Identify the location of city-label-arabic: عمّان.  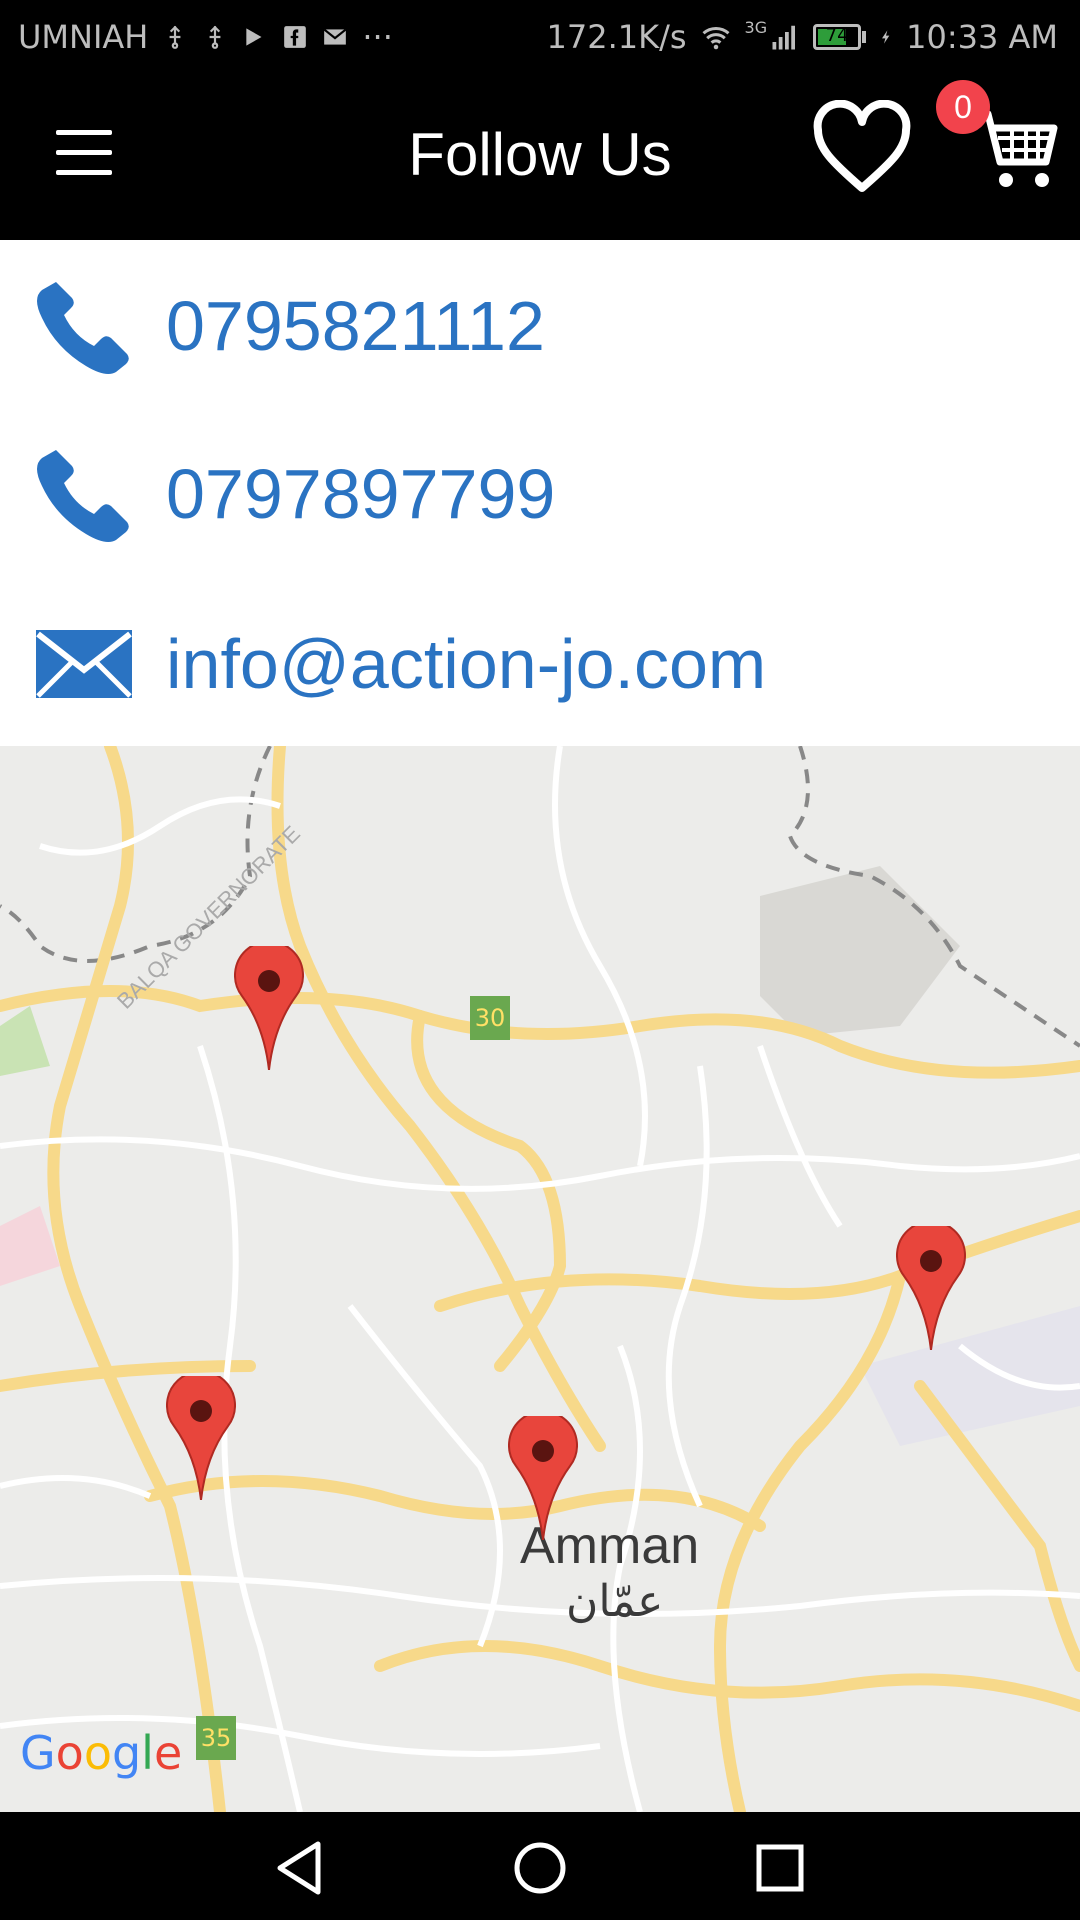
(615, 1601).